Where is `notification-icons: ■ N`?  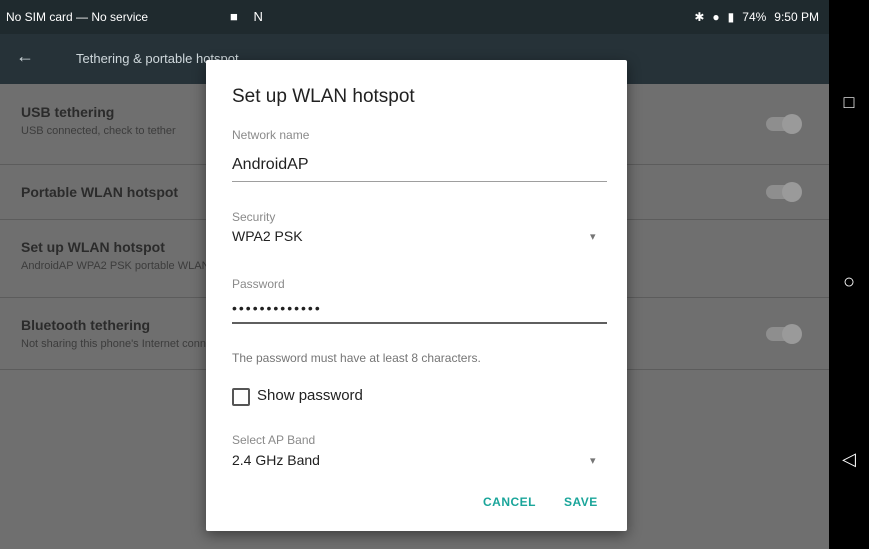
notification-icons: ■ N is located at coordinates (249, 16).